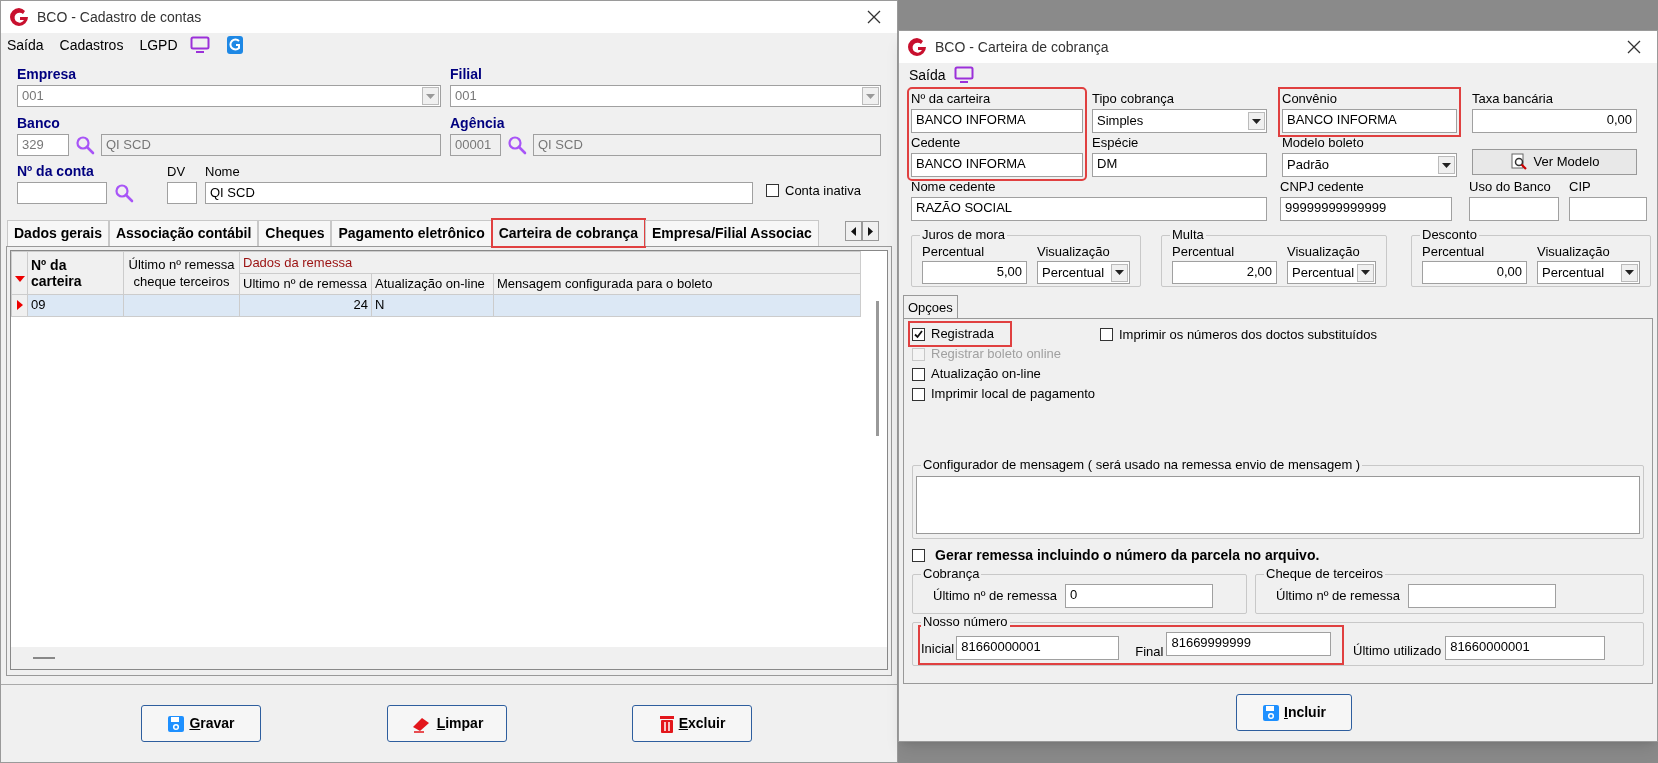  Describe the element at coordinates (447, 723) in the screenshot. I see `button: Limpar` at that location.